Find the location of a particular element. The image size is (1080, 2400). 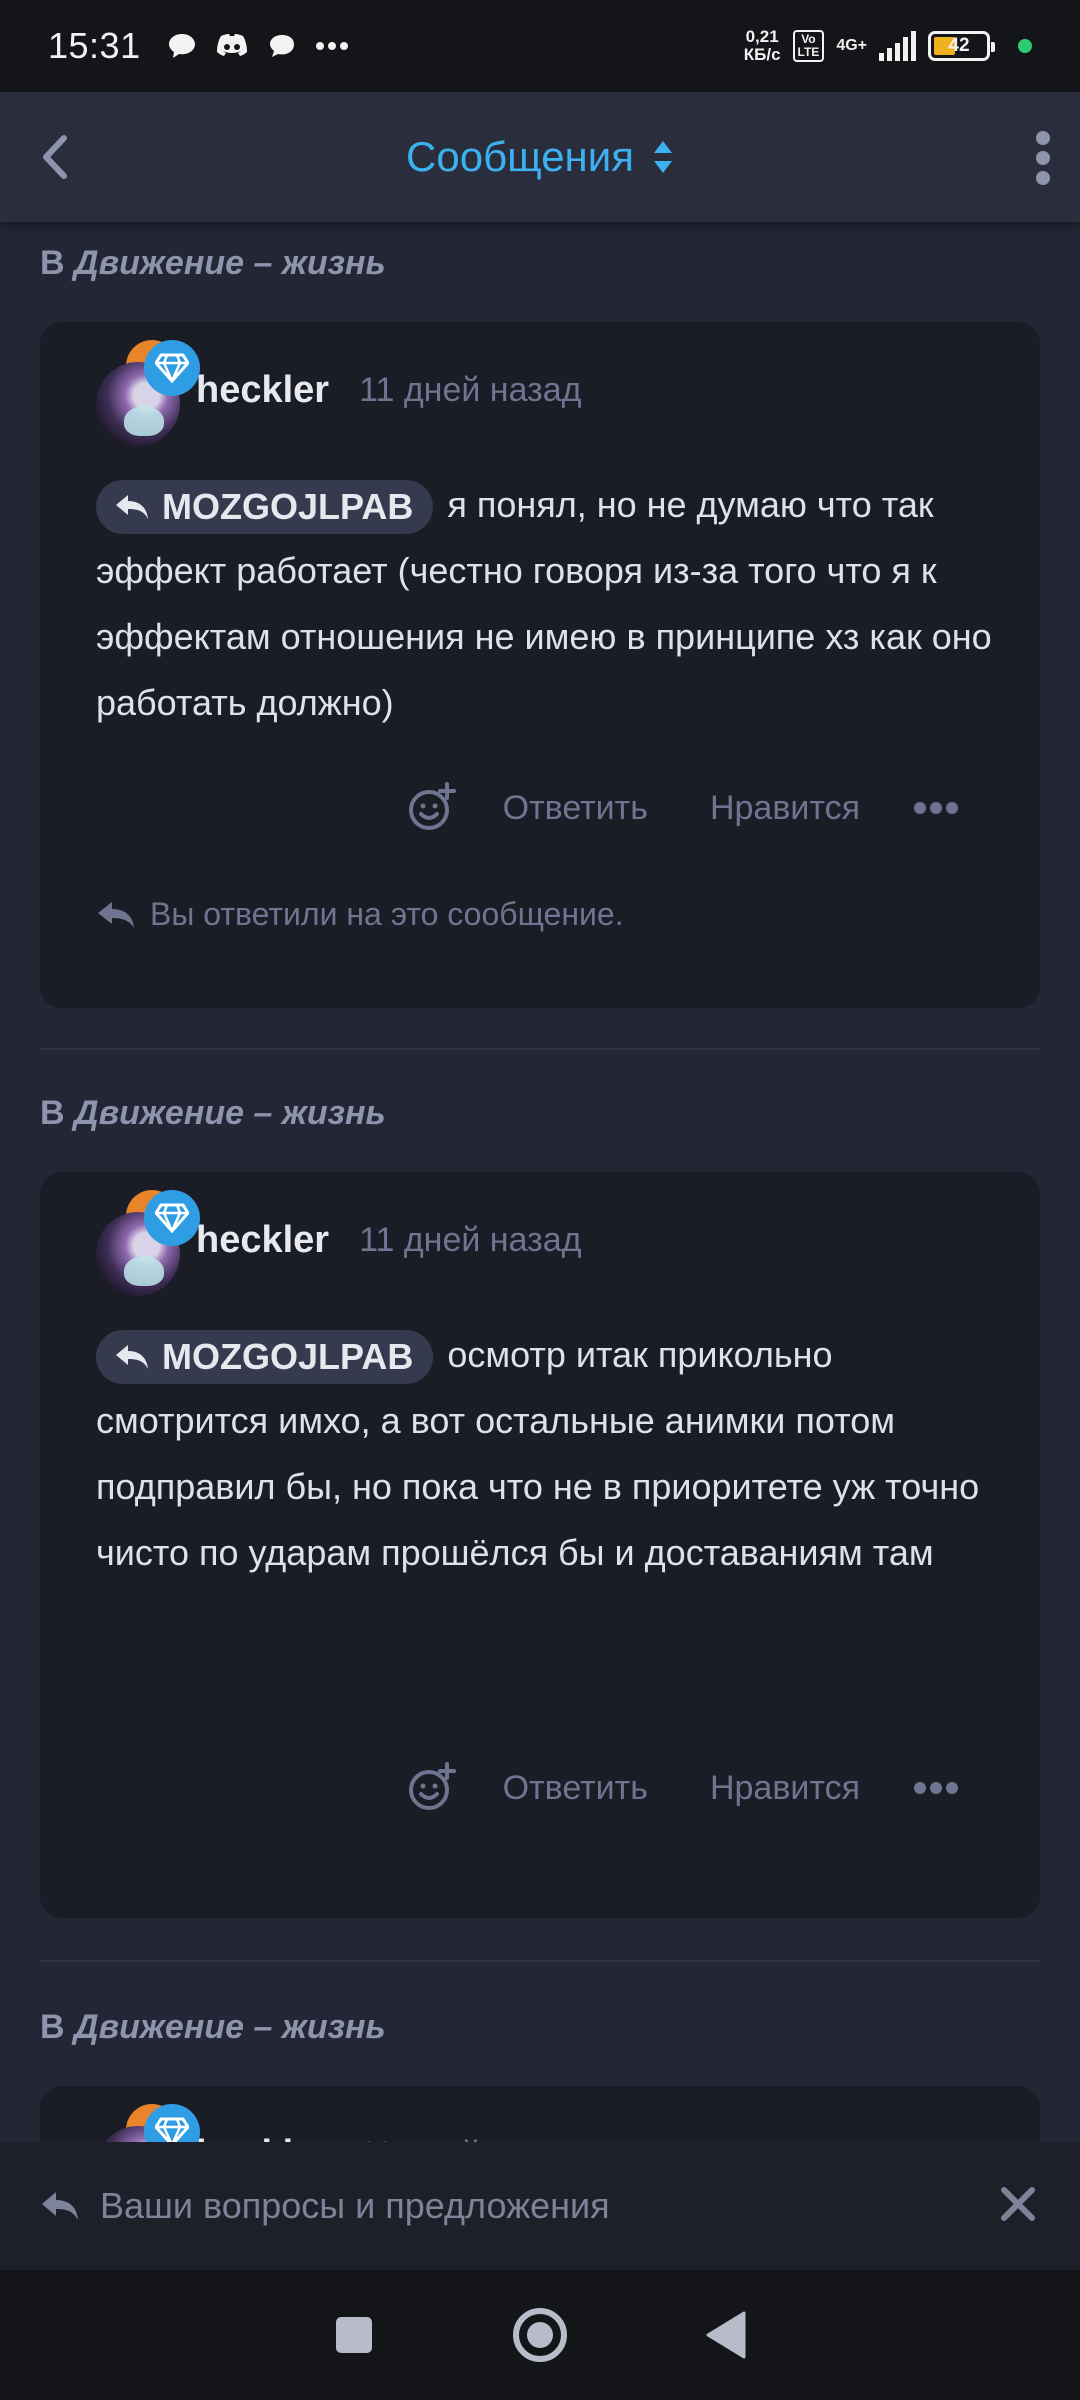

network-speed: 0,21 КБ/с is located at coordinates (762, 46).